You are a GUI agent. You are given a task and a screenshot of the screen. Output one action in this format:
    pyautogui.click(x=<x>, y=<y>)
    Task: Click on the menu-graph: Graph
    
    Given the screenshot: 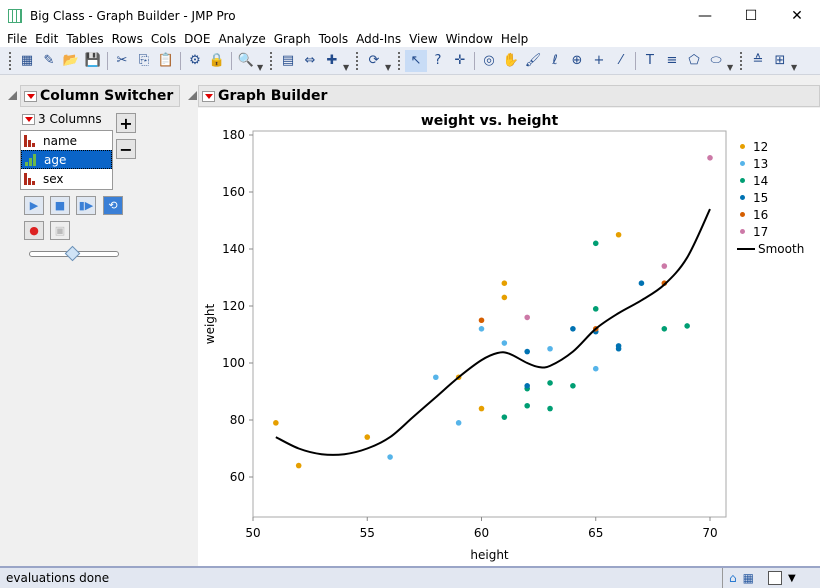 What is the action you would take?
    pyautogui.click(x=294, y=39)
    